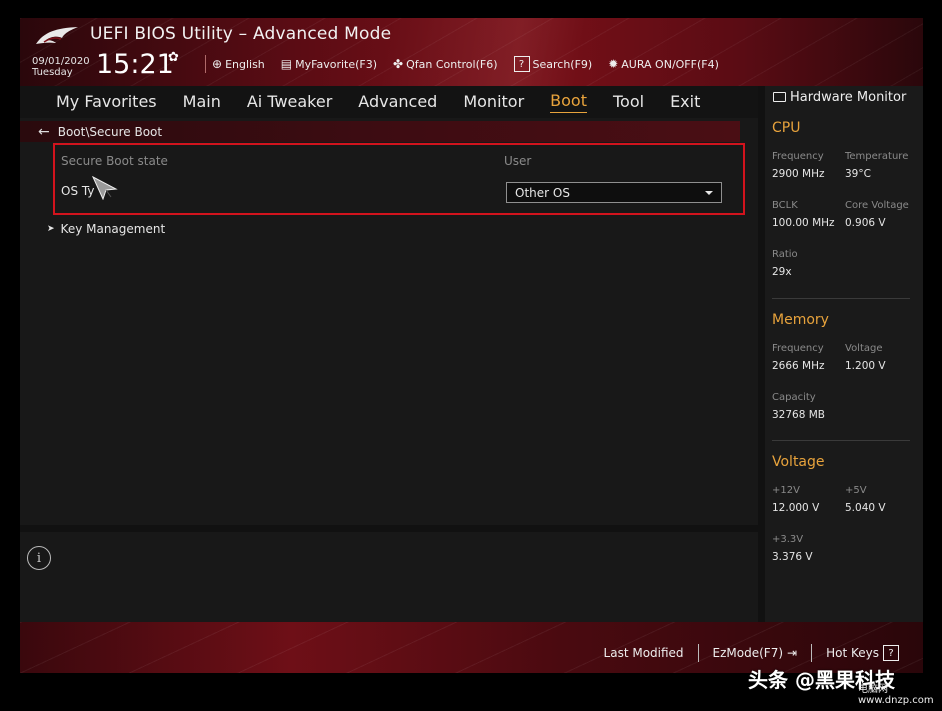  What do you see at coordinates (397, 102) in the screenshot?
I see `tab-advanced: Advanced` at bounding box center [397, 102].